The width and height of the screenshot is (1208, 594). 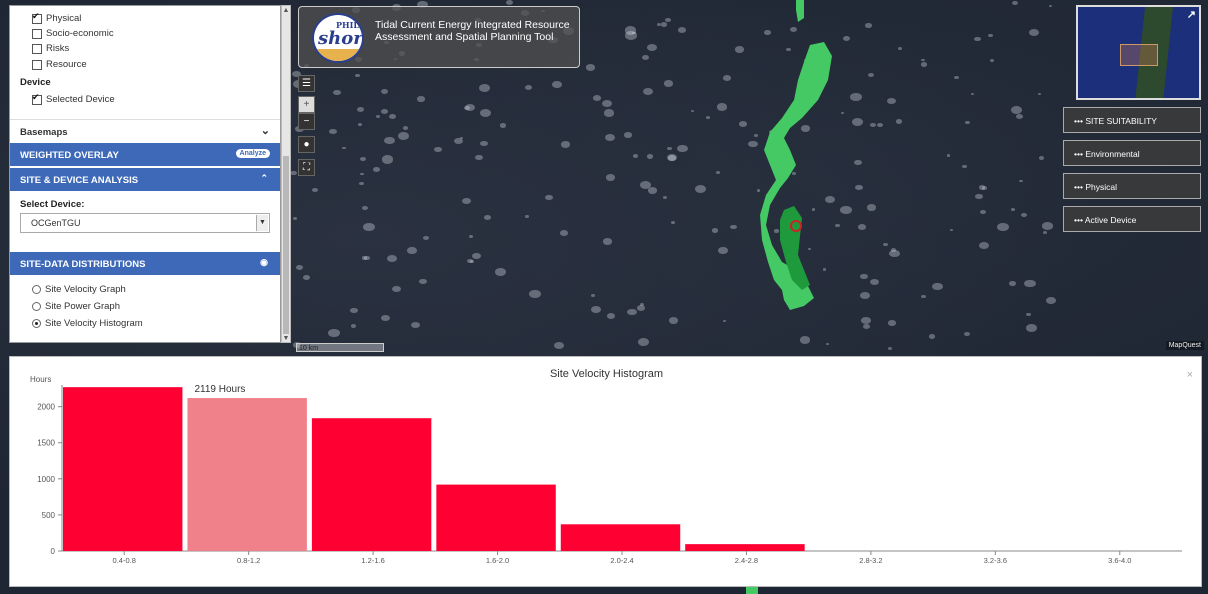 I want to click on basemaps-toggle: Basemaps ⌄, so click(x=145, y=131).